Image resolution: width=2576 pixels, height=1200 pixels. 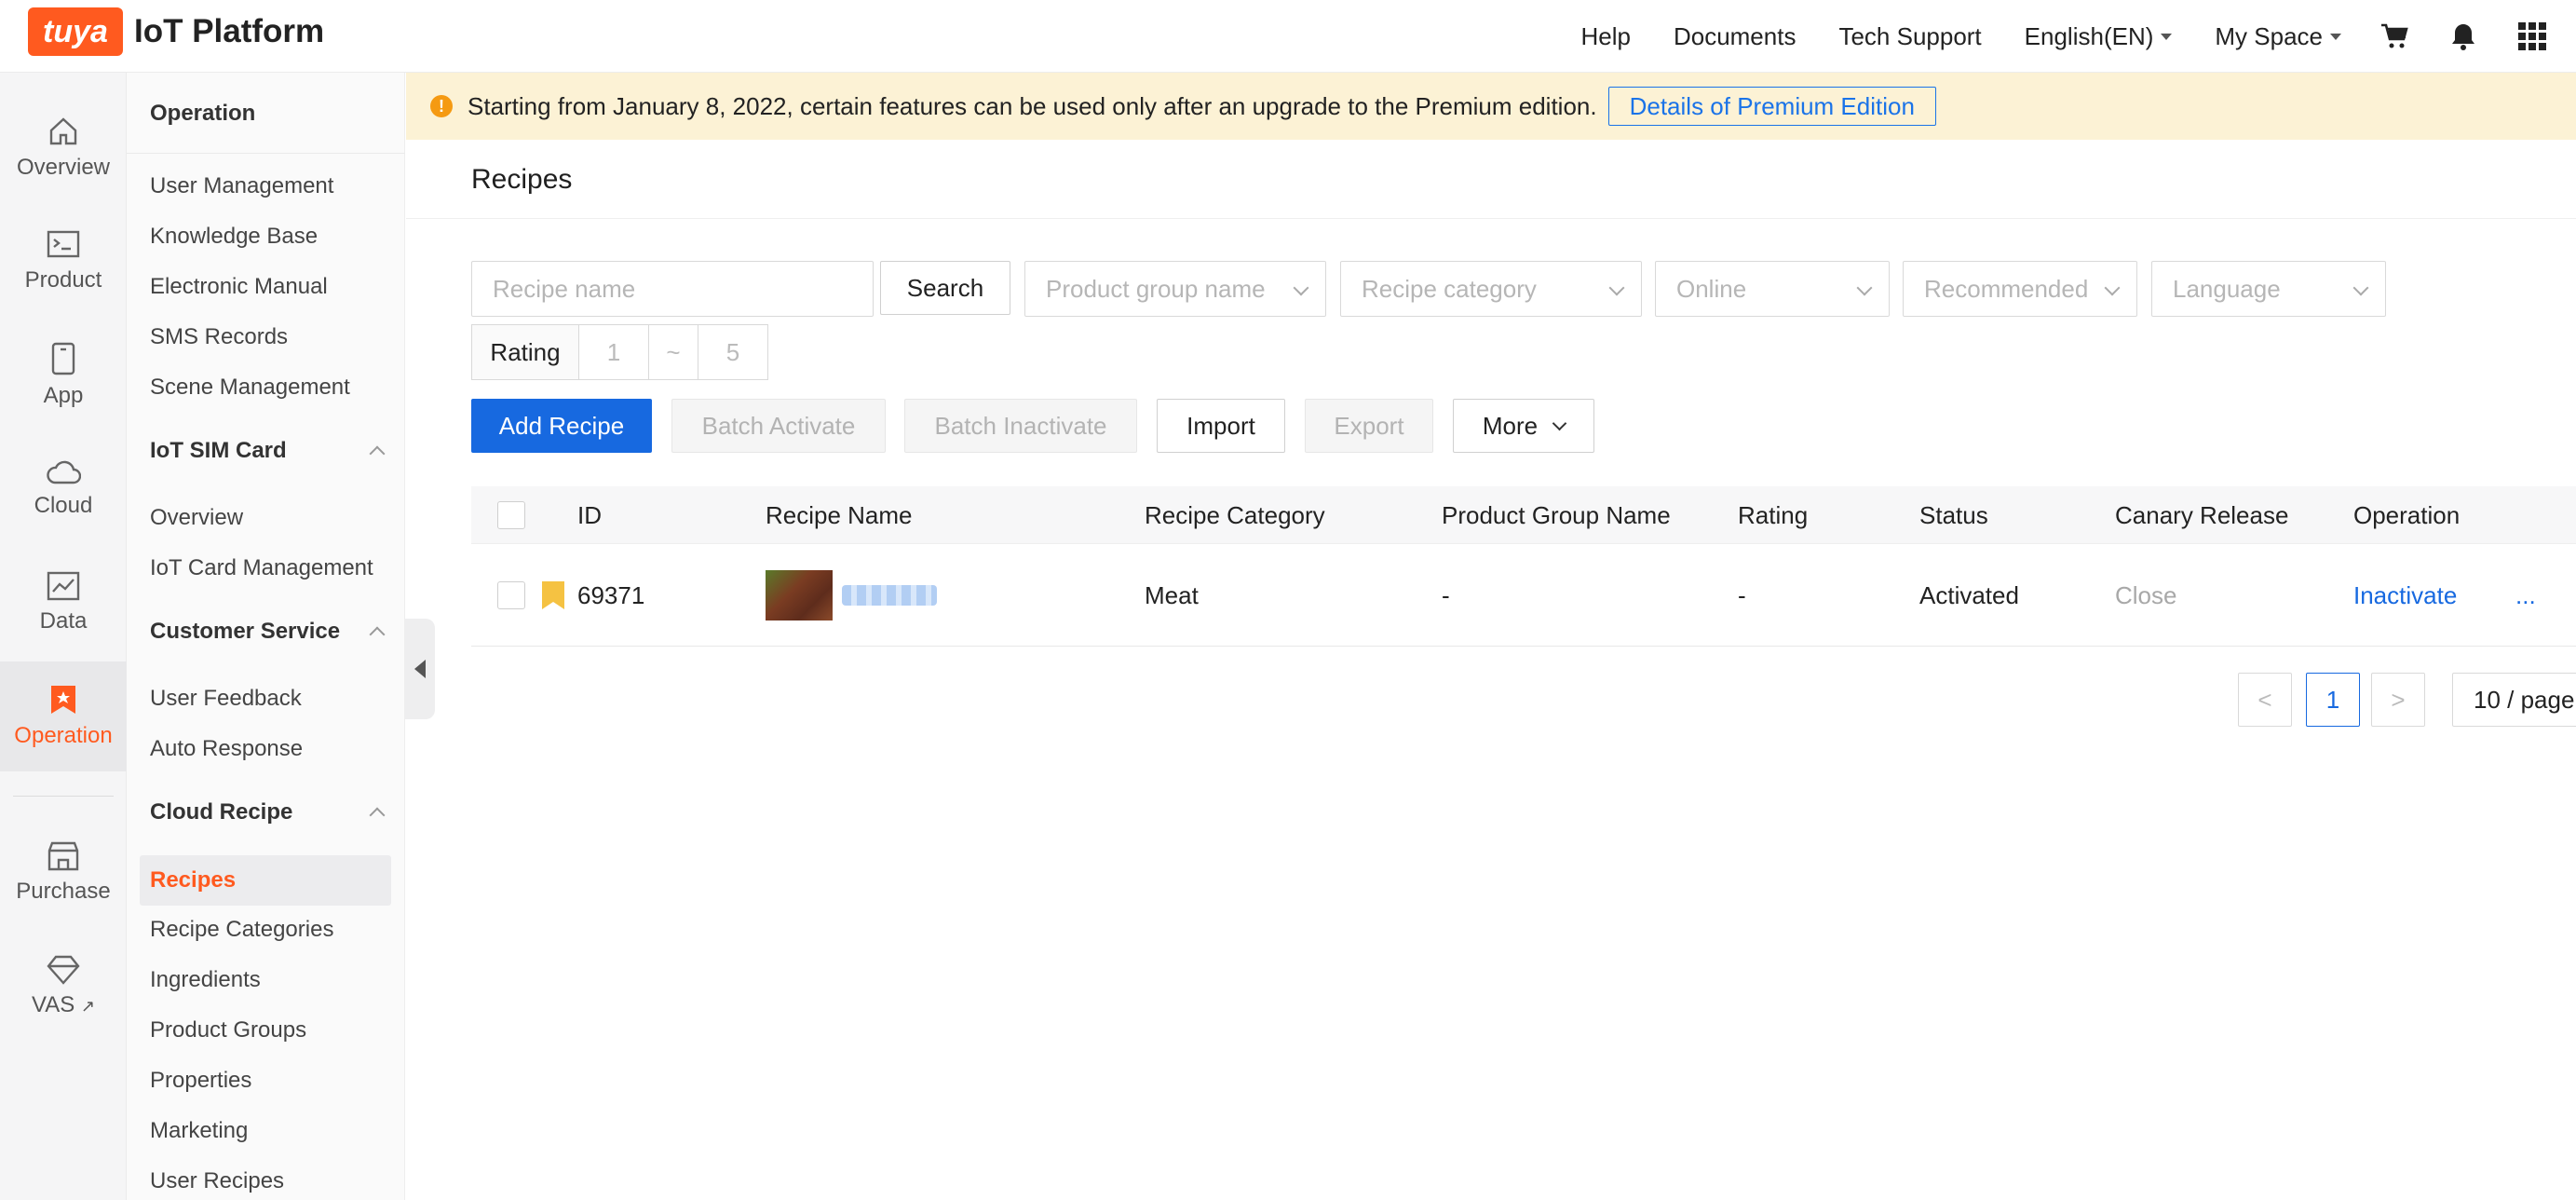 I want to click on caret-down-icon, so click(x=2335, y=36).